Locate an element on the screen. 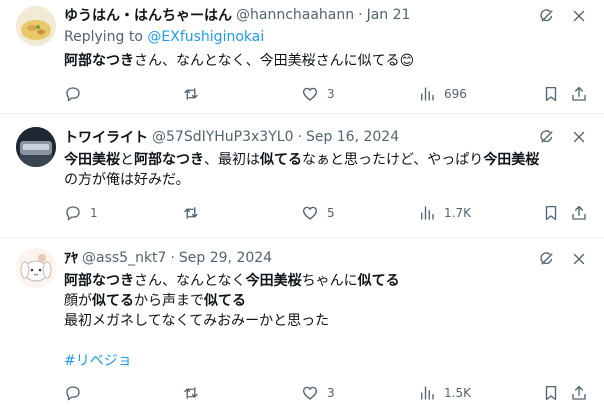  like-button: 5 is located at coordinates (359, 213).